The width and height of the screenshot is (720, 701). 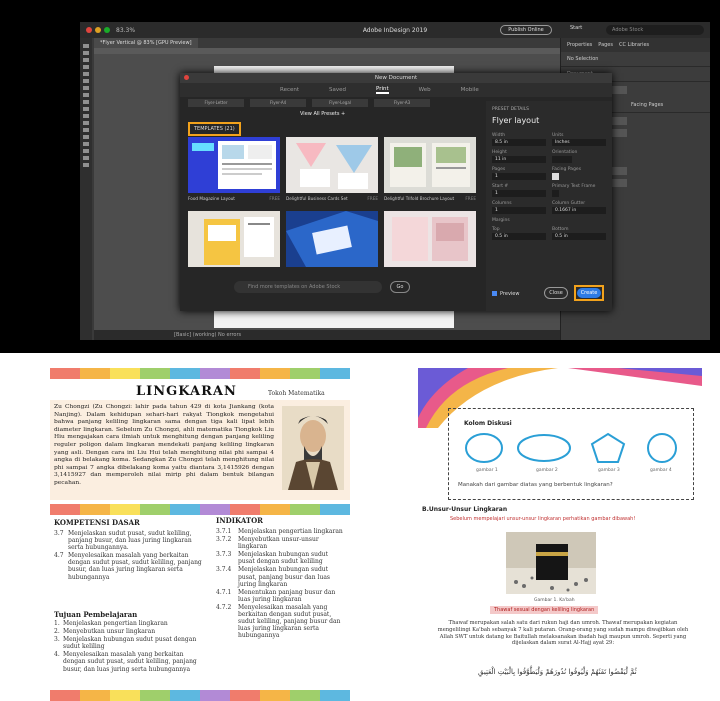 I want to click on tab-print: Print, so click(x=382, y=90).